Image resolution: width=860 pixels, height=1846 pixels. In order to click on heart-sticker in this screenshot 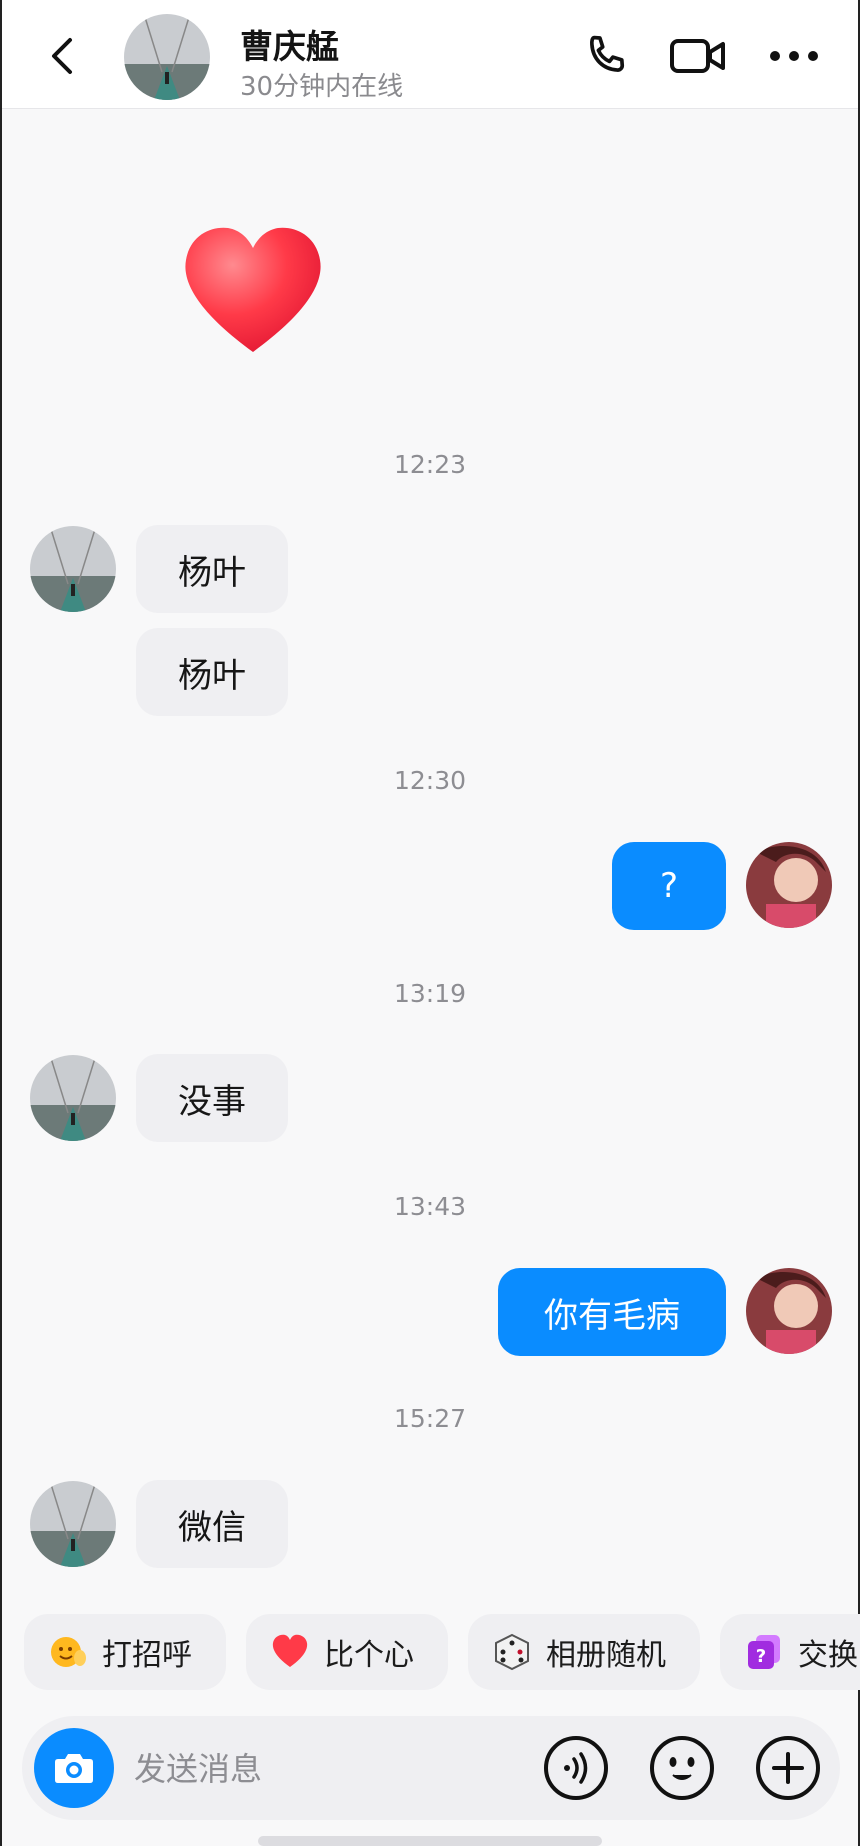, I will do `click(253, 290)`.